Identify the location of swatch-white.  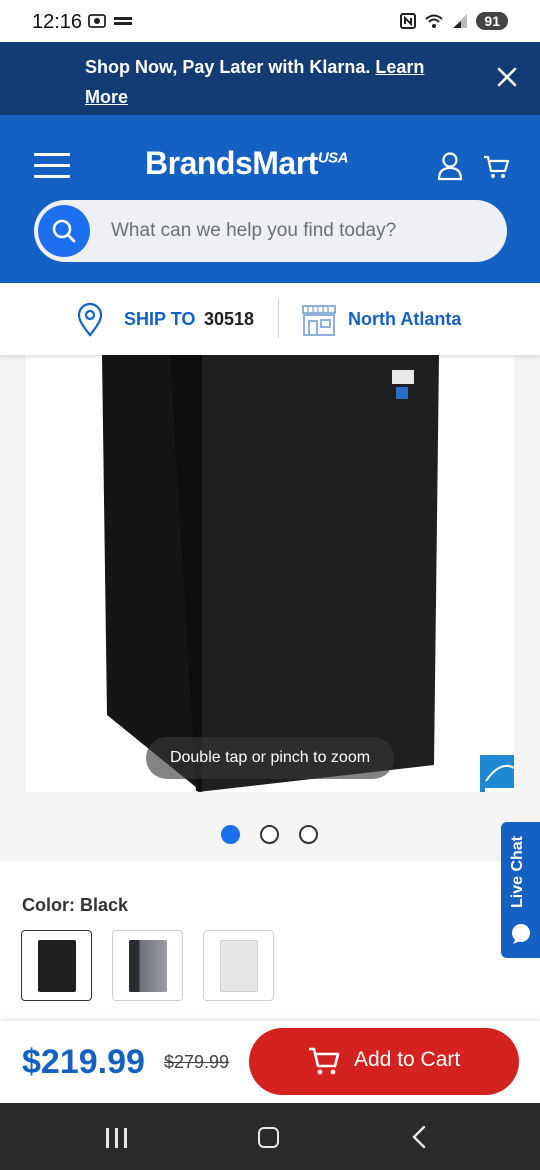
(238, 965).